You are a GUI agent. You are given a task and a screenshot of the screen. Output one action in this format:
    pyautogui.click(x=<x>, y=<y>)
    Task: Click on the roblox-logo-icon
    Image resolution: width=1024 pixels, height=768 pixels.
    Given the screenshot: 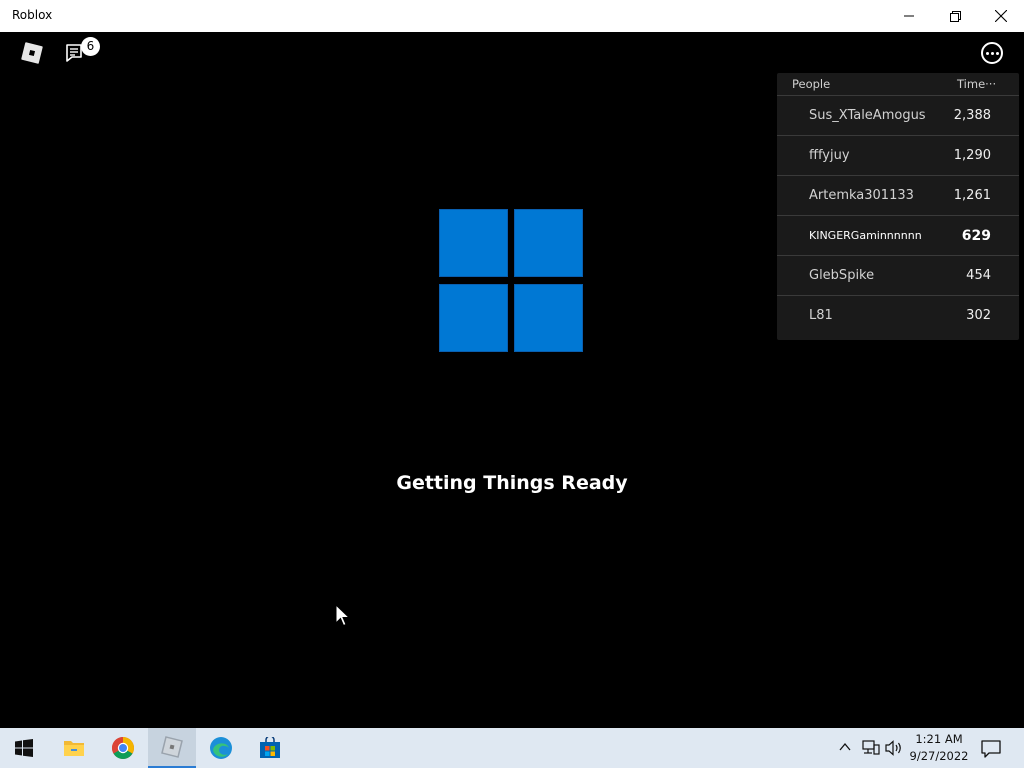 What is the action you would take?
    pyautogui.click(x=32, y=53)
    